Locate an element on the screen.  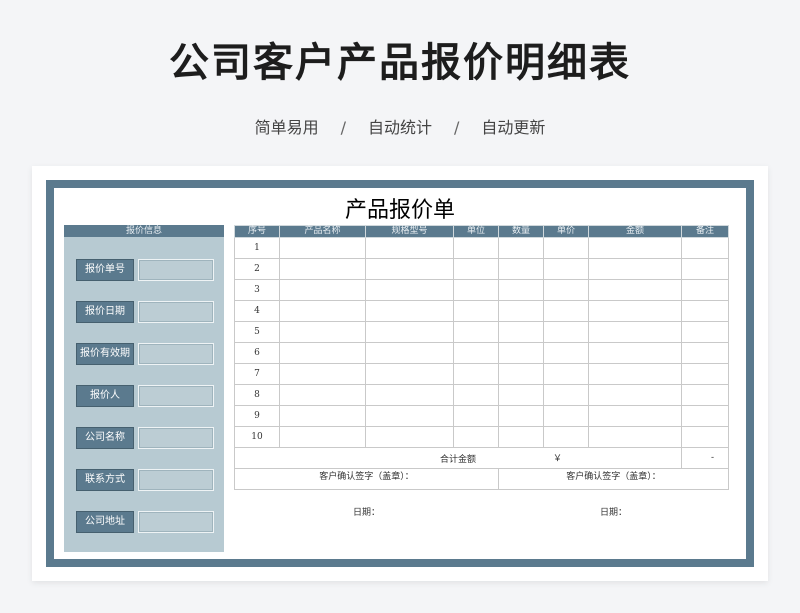
table-row: 1 is located at coordinates (481, 248).